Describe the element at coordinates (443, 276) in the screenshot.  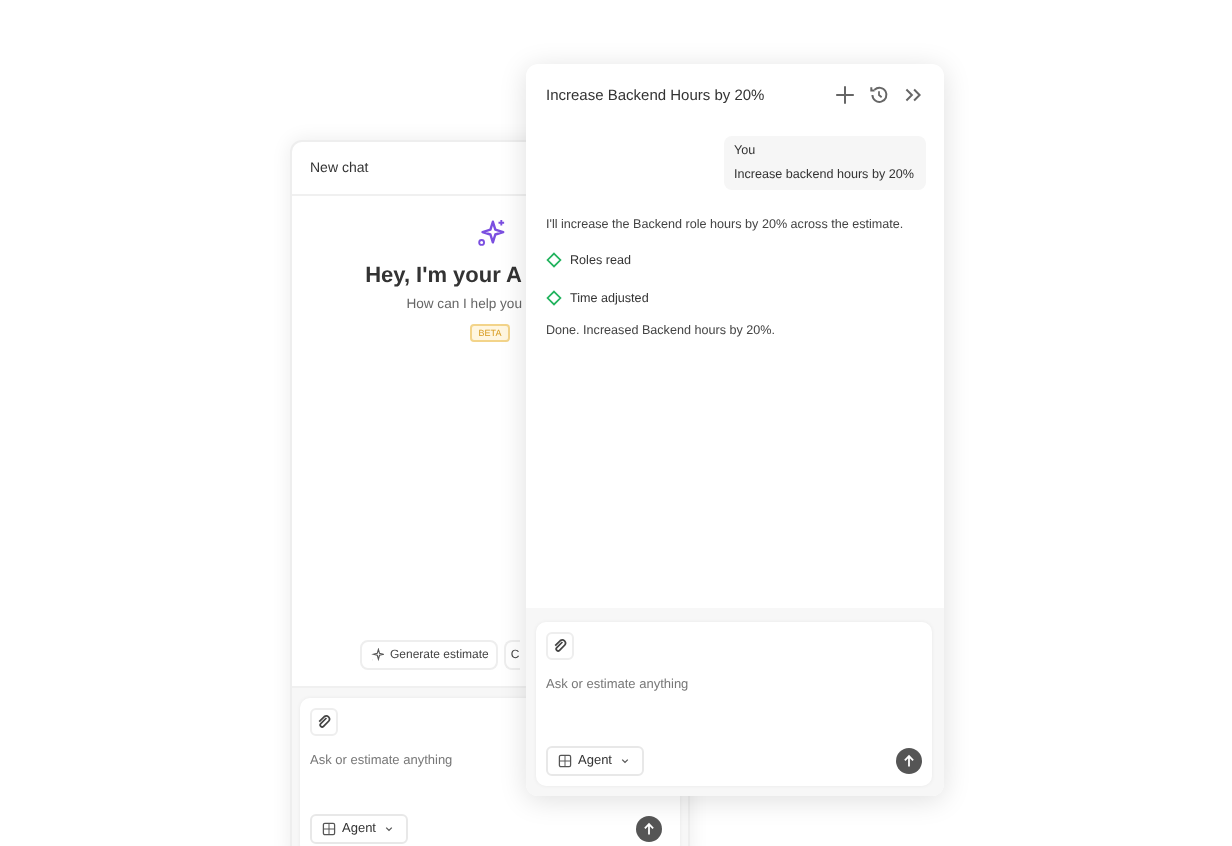
I see `greeting-heading: Hey, I'm your A` at that location.